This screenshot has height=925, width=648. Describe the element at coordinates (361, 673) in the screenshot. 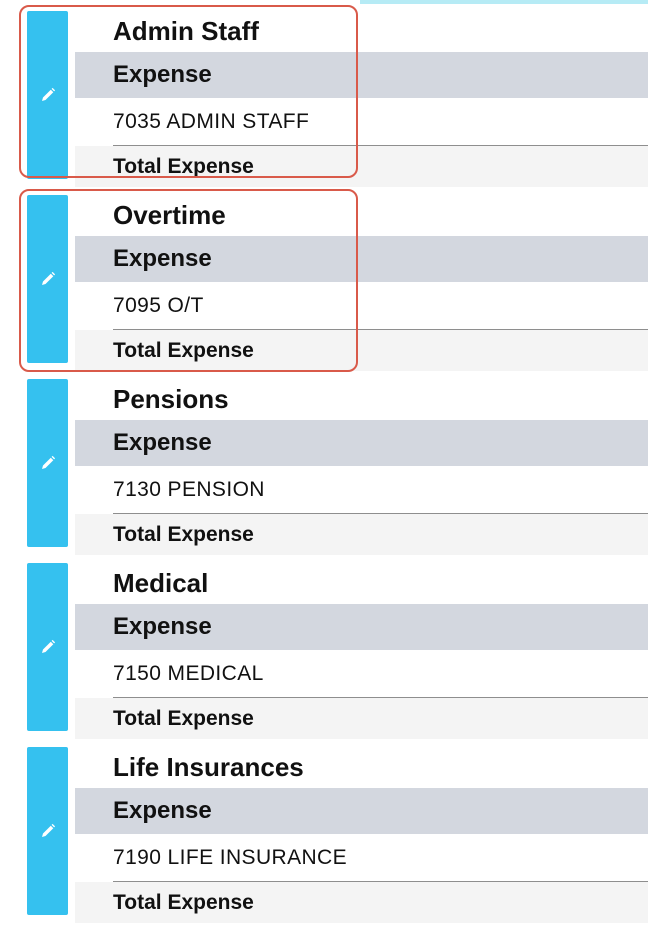

I see `account-line: 7150 MEDICAL` at that location.